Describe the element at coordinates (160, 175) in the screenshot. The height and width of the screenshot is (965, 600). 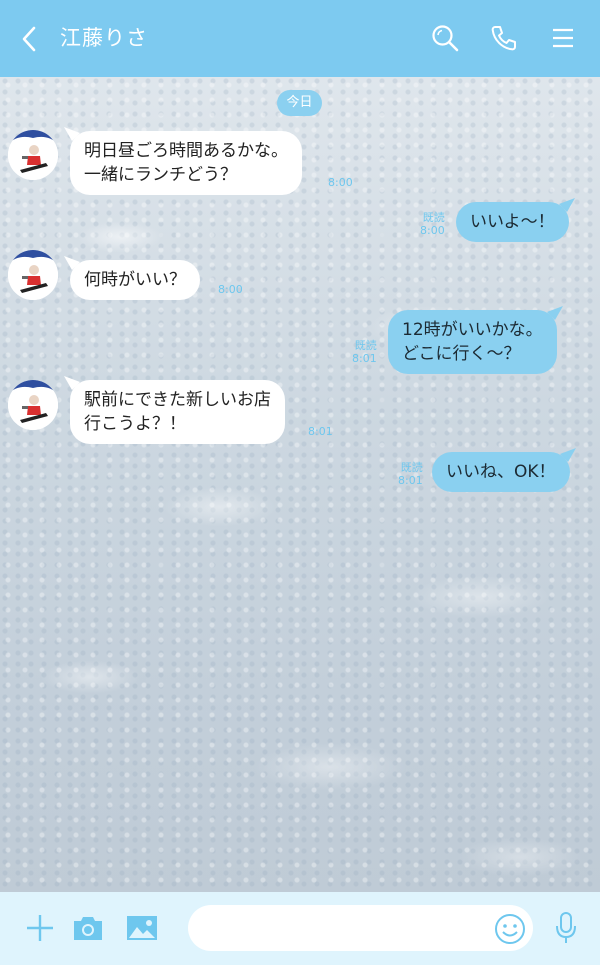
I see `message-line: 一緒にランチどう？` at that location.